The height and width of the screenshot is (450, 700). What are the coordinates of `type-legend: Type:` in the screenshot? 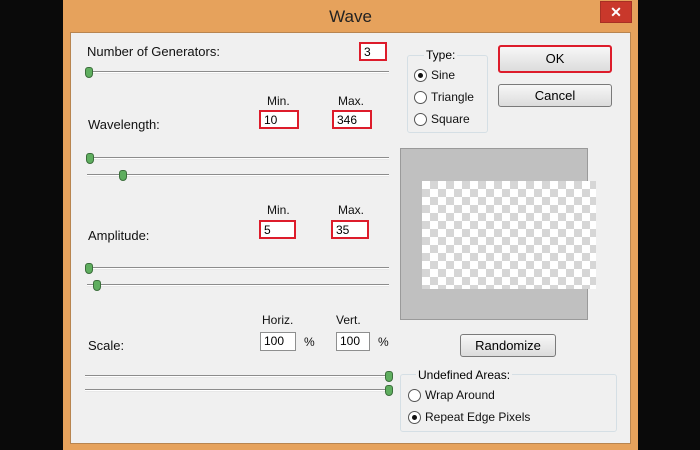 It's located at (441, 55).